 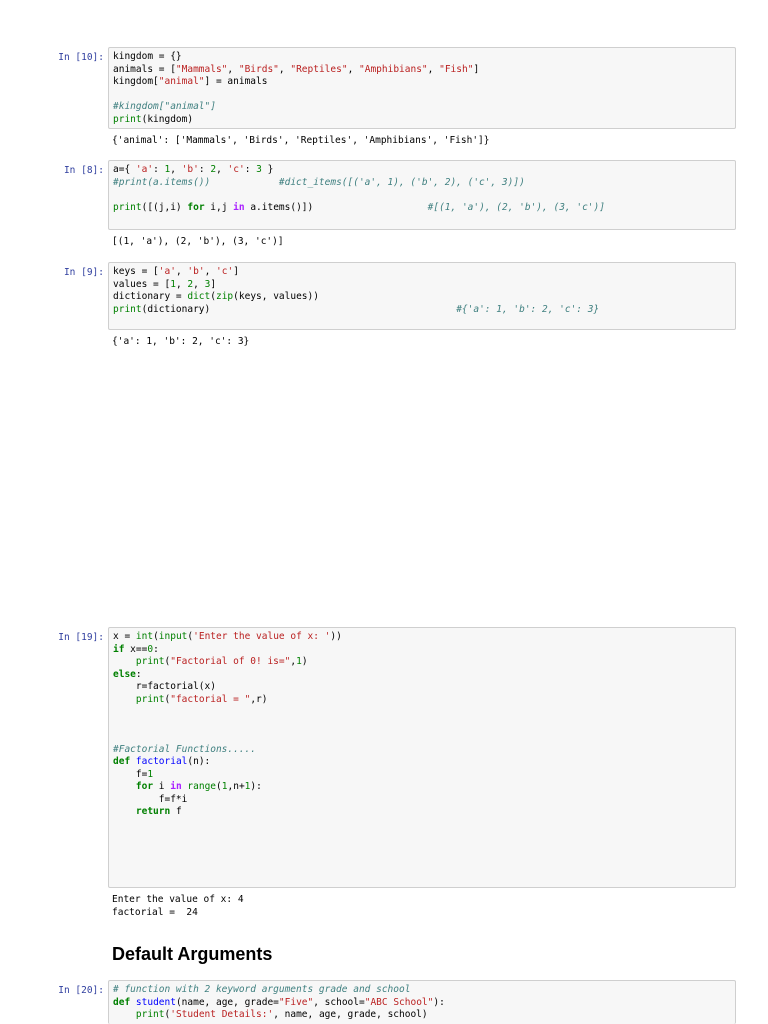 What do you see at coordinates (210, 699) in the screenshot?
I see `code-token: "factorial = "` at bounding box center [210, 699].